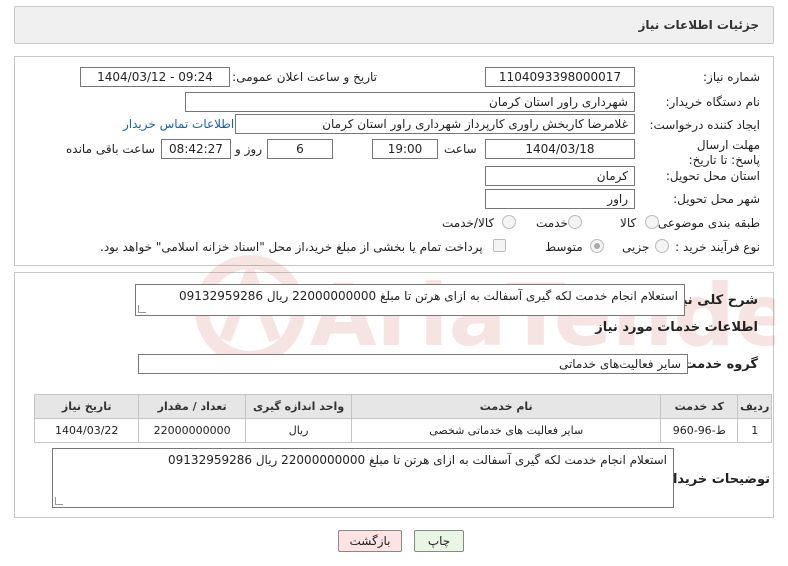  What do you see at coordinates (704, 125) in the screenshot?
I see `creator-label: ایجاد کننده درخواست:` at bounding box center [704, 125].